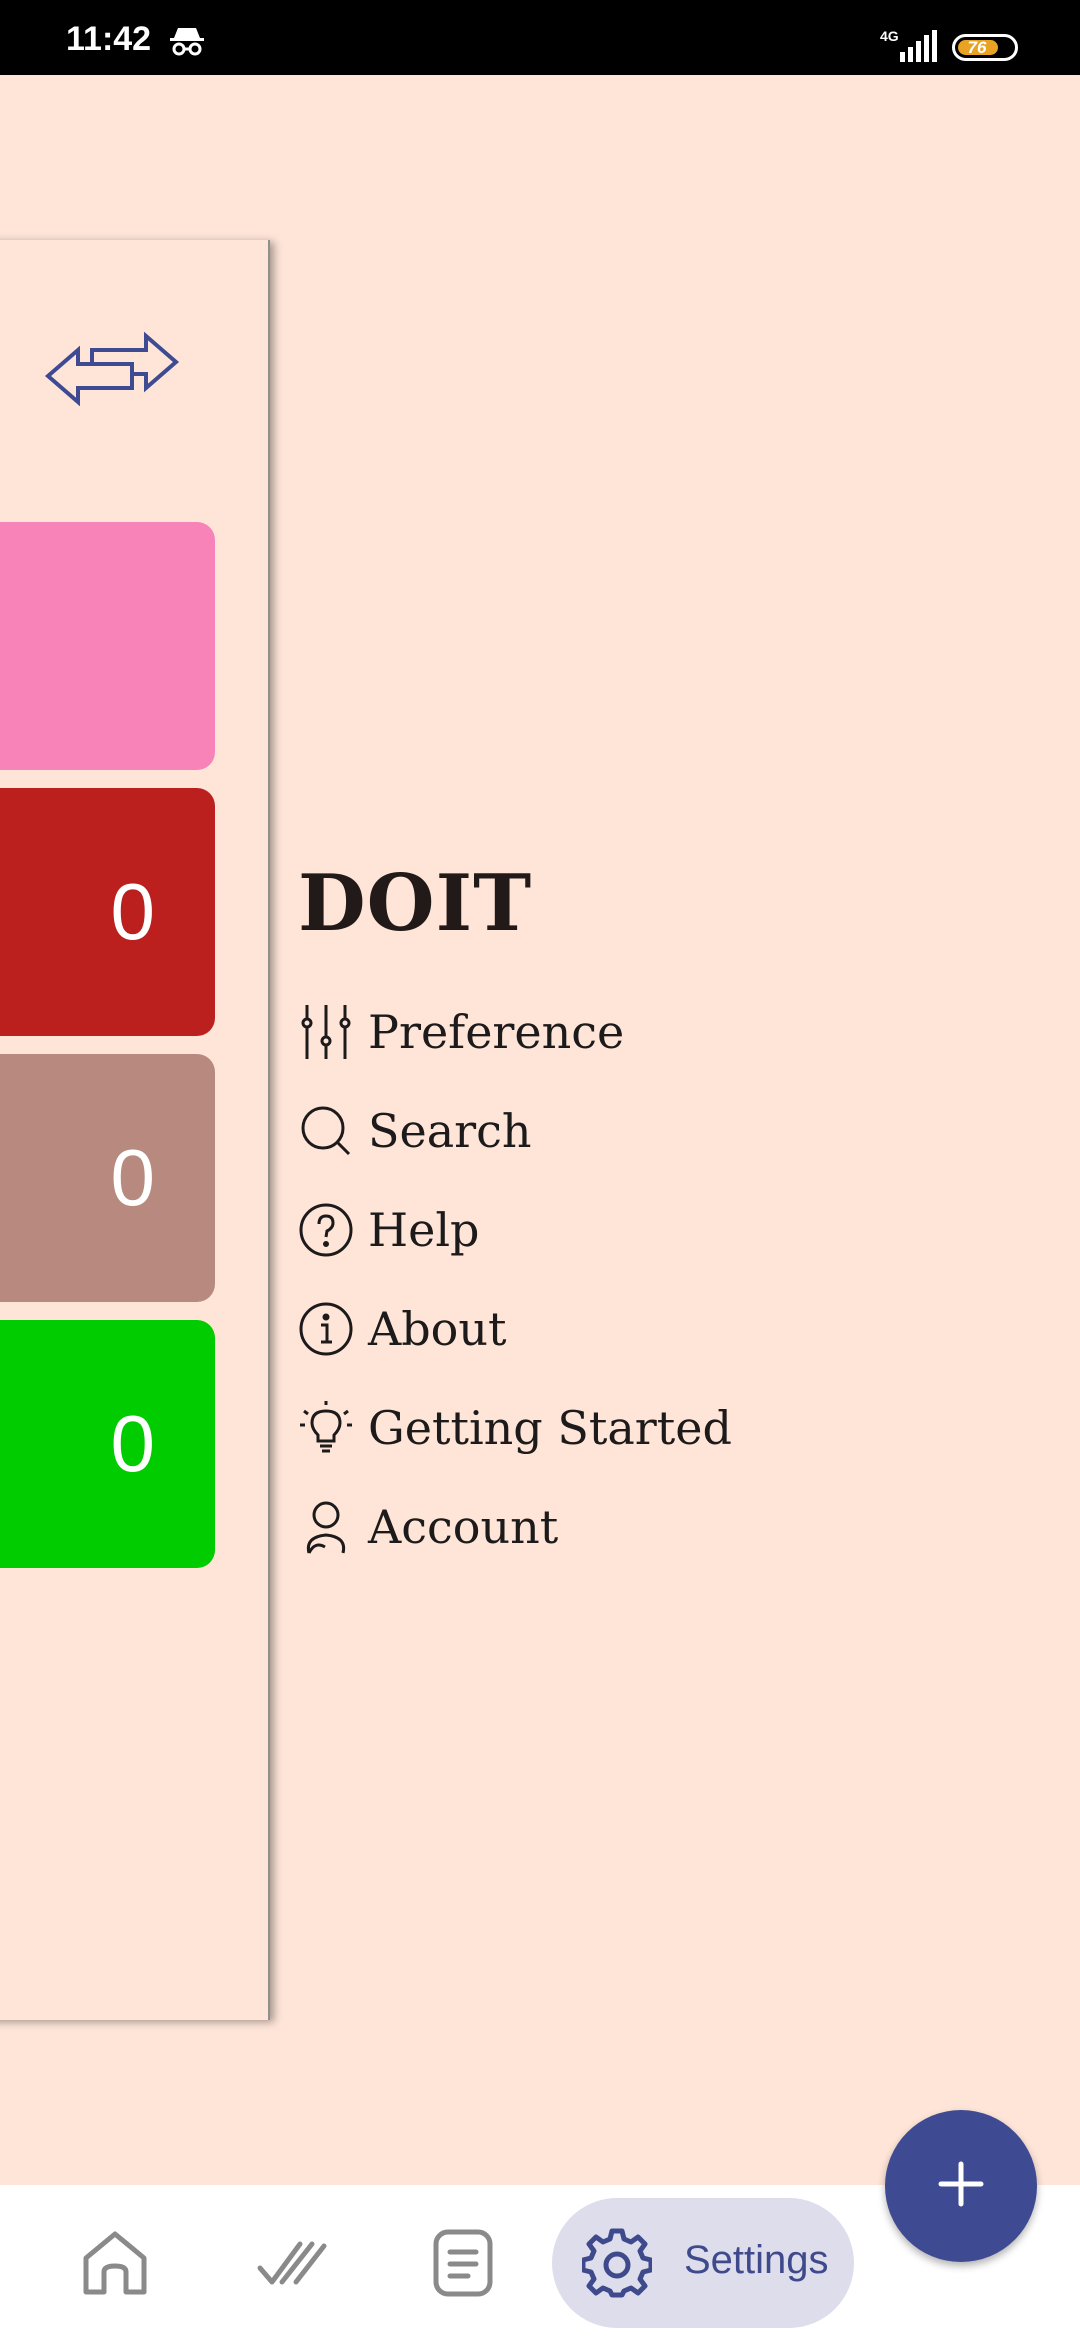 This screenshot has width=1080, height=2340. What do you see at coordinates (107, 912) in the screenshot?
I see `category-card-red: 0` at bounding box center [107, 912].